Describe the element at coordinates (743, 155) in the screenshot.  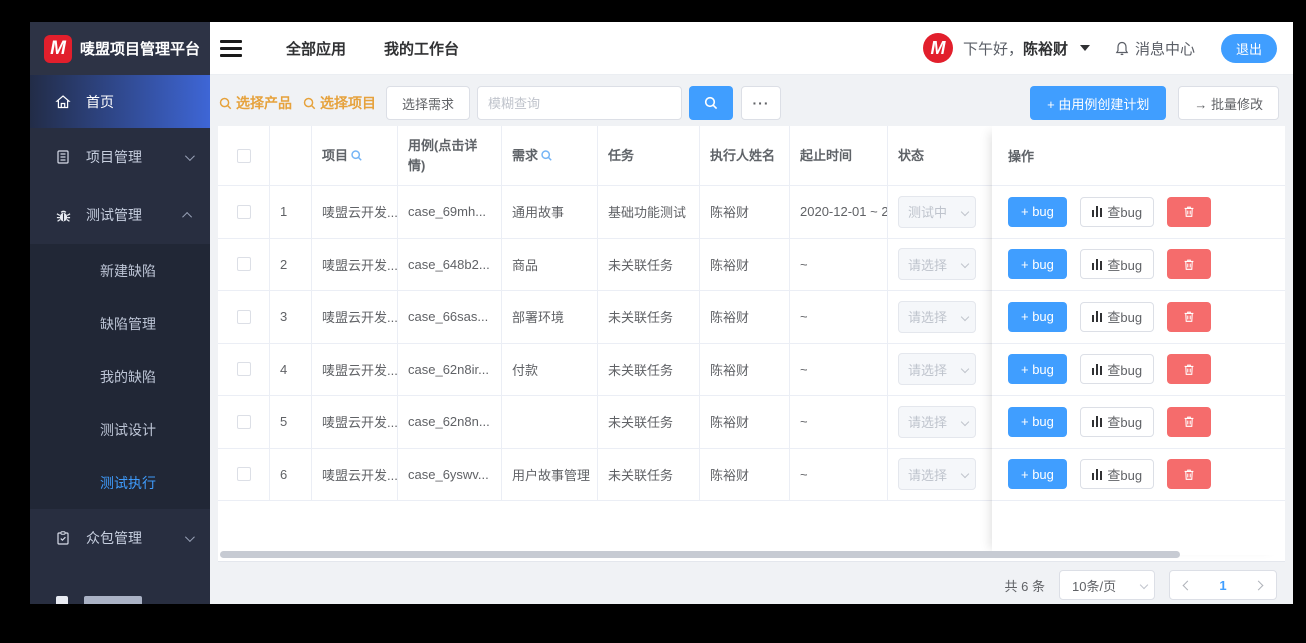
I see `col-executor-label: 执行人姓名` at that location.